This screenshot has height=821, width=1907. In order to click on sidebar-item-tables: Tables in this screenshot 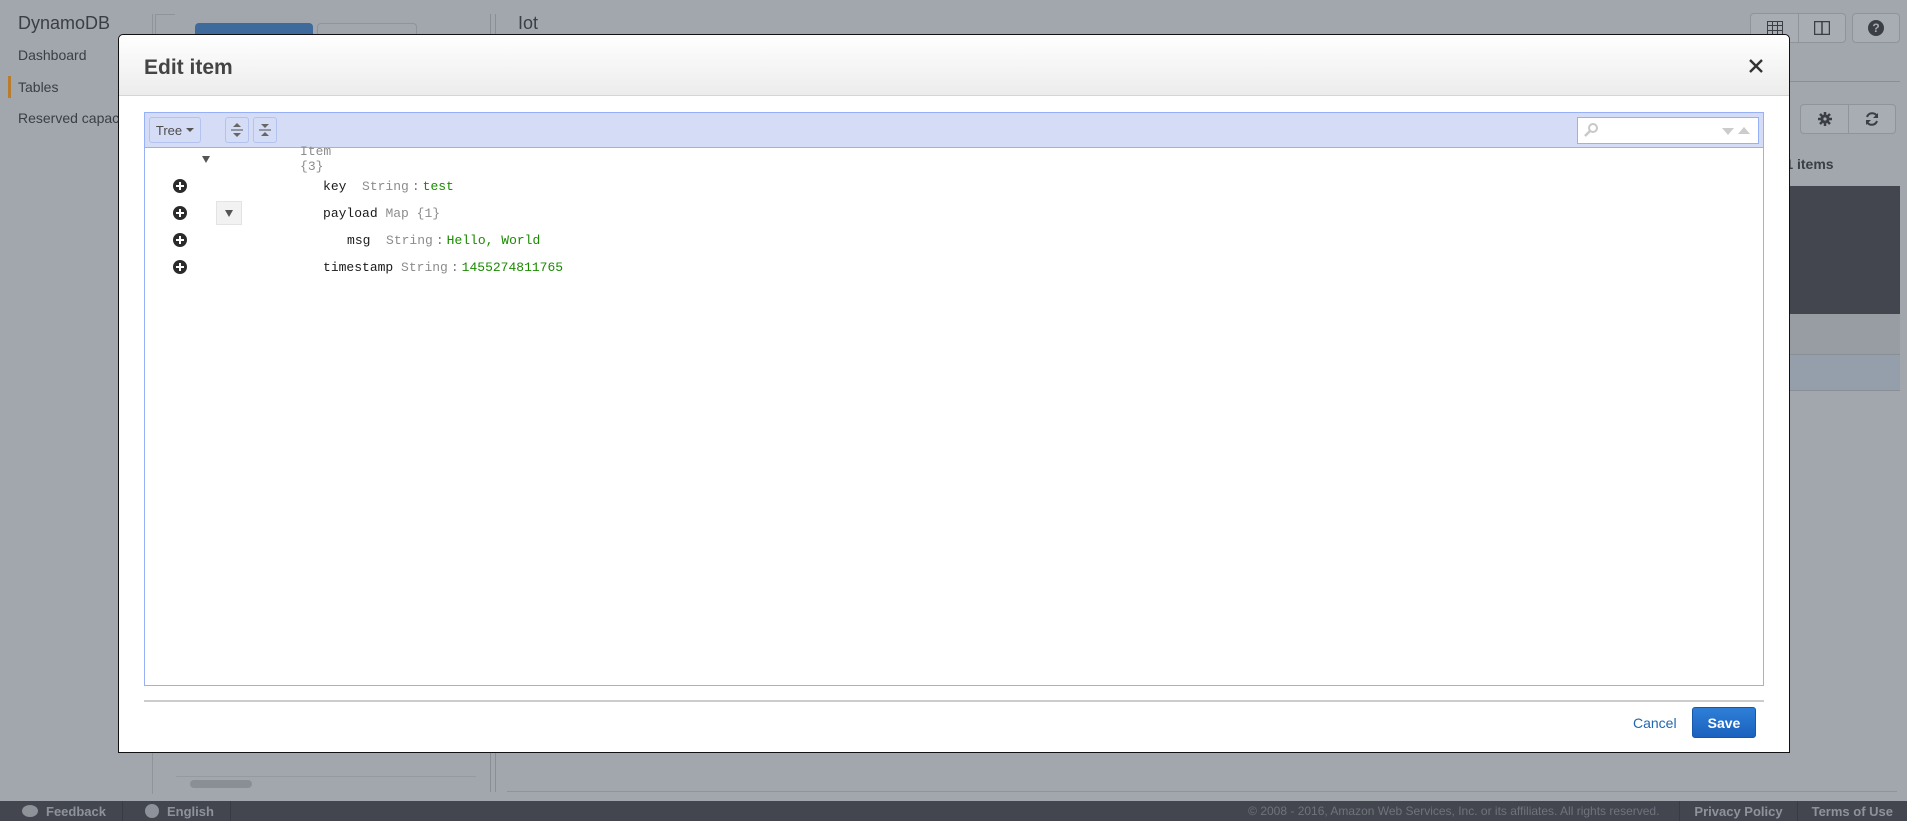, I will do `click(32, 87)`.